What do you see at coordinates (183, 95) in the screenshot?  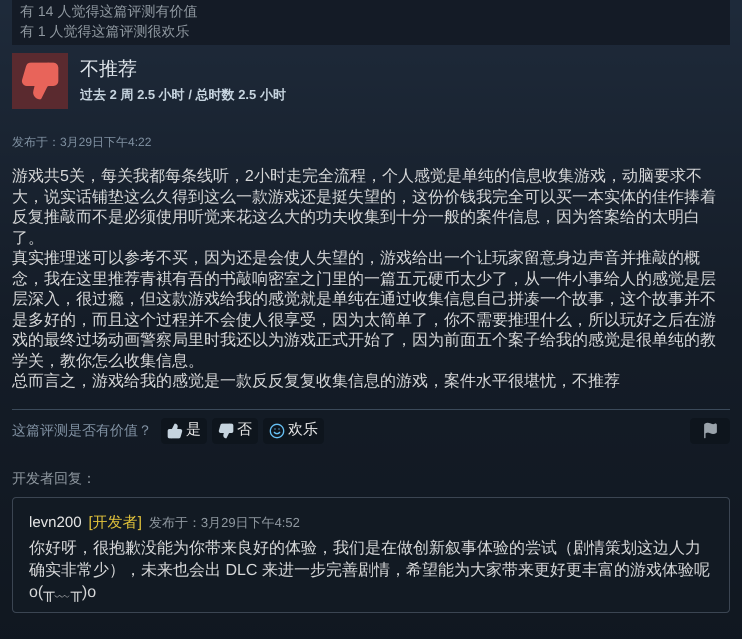 I see `playtime-text: 过去 2 周 2.5 小时 / 总时数 2.5 小时` at bounding box center [183, 95].